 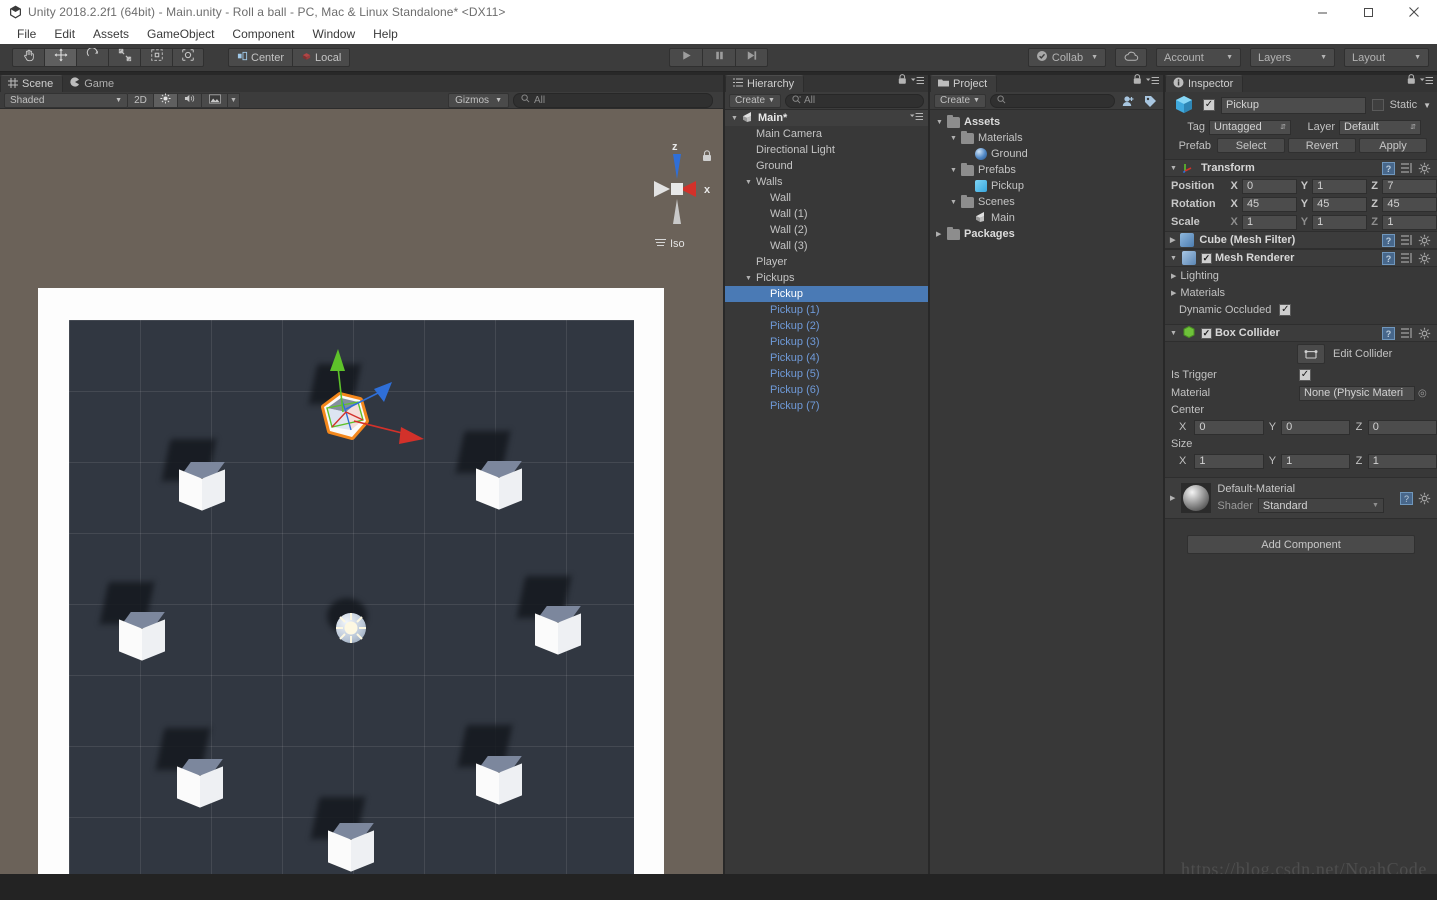 What do you see at coordinates (613, 100) in the screenshot?
I see `scene-search-input: All` at bounding box center [613, 100].